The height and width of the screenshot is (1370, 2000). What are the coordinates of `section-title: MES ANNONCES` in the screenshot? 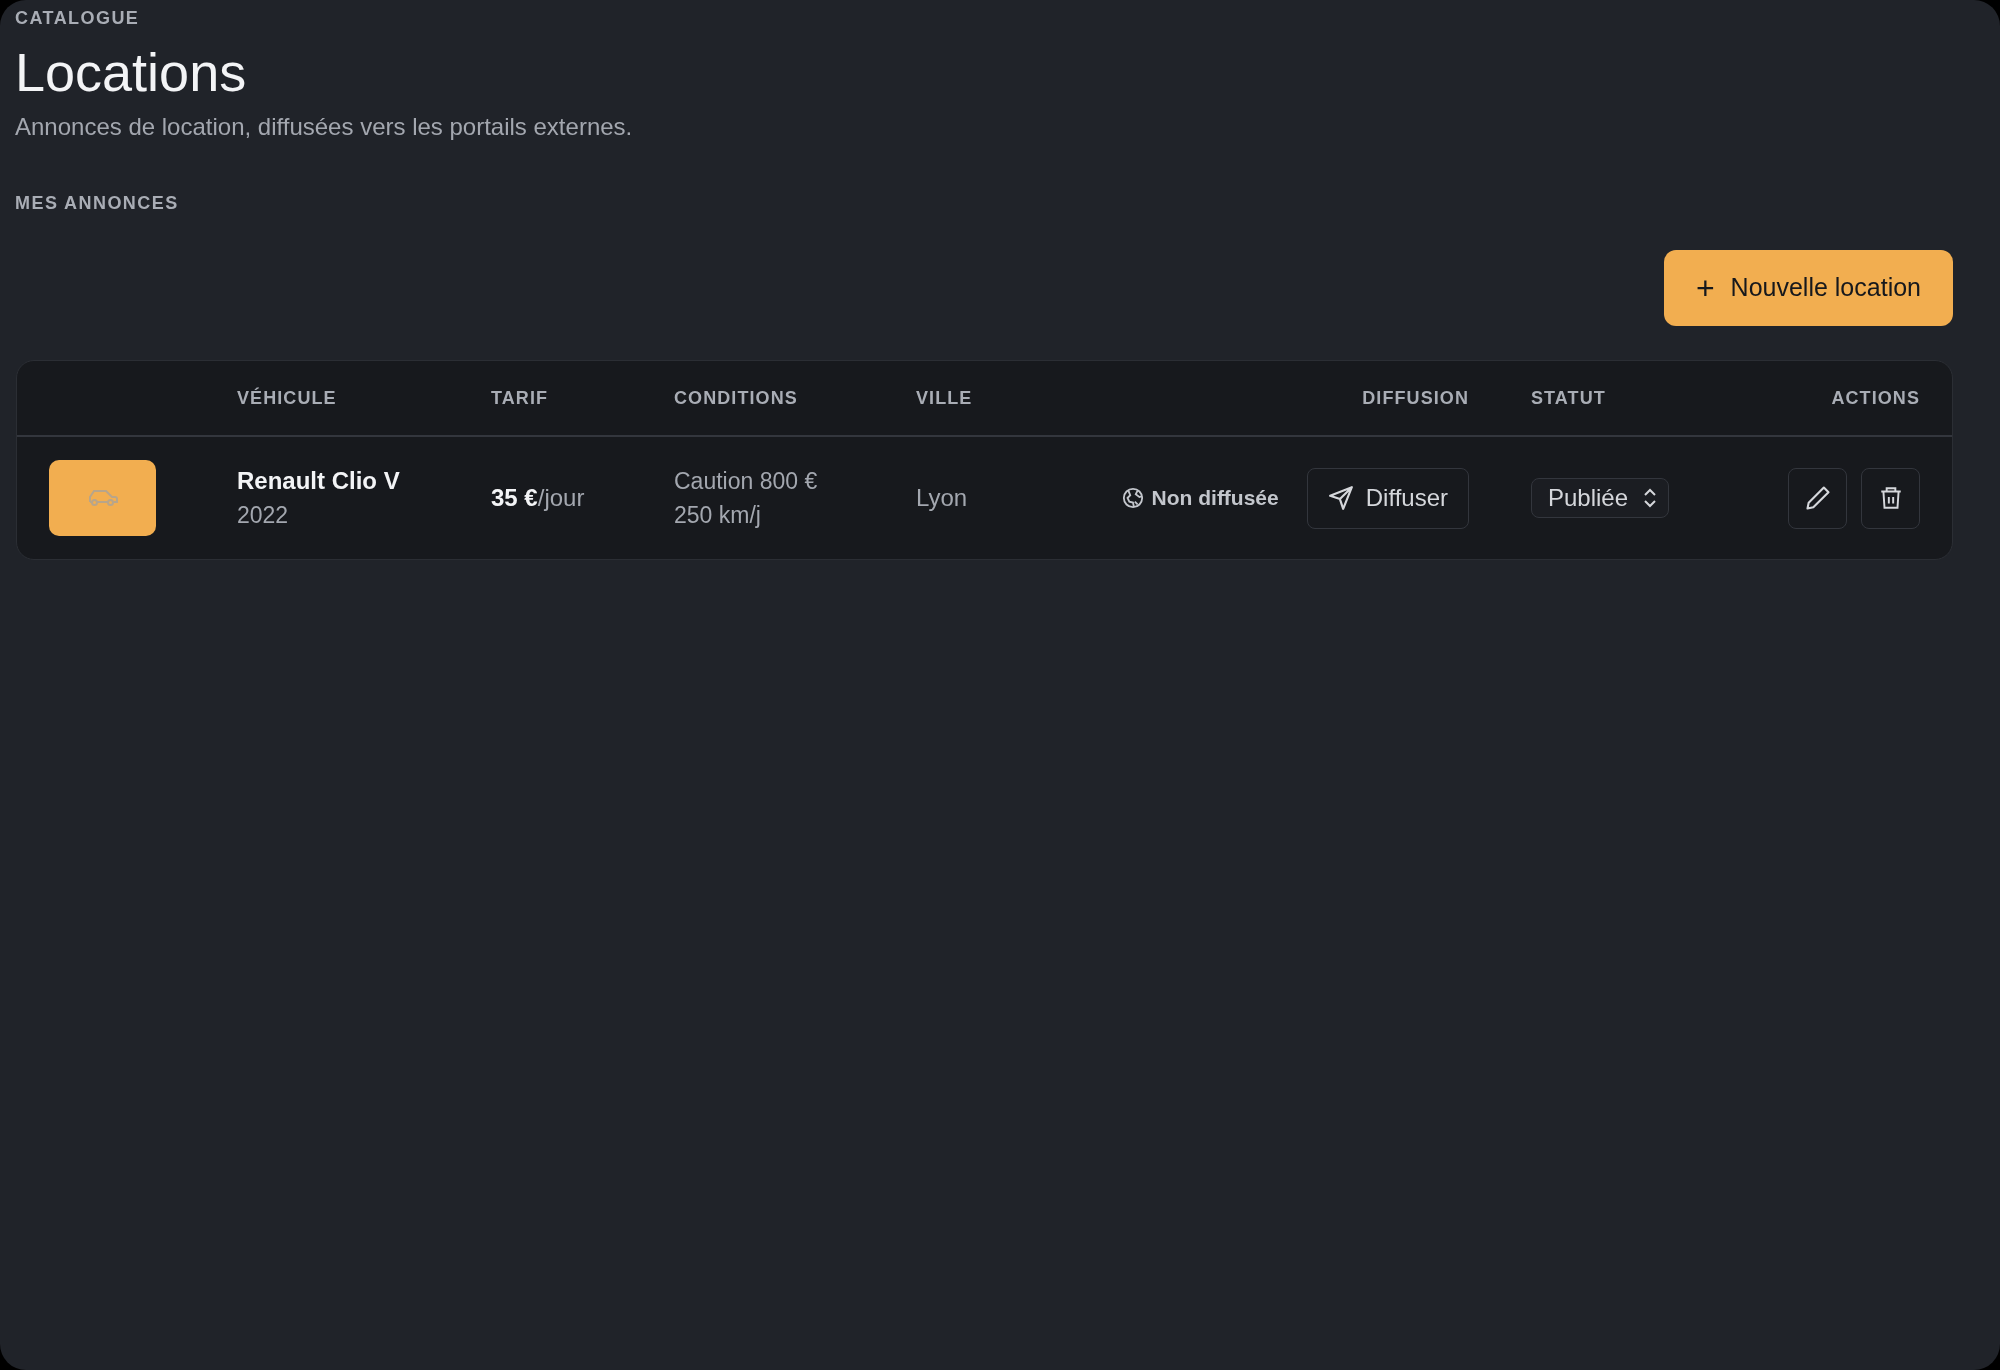 It's located at (97, 203).